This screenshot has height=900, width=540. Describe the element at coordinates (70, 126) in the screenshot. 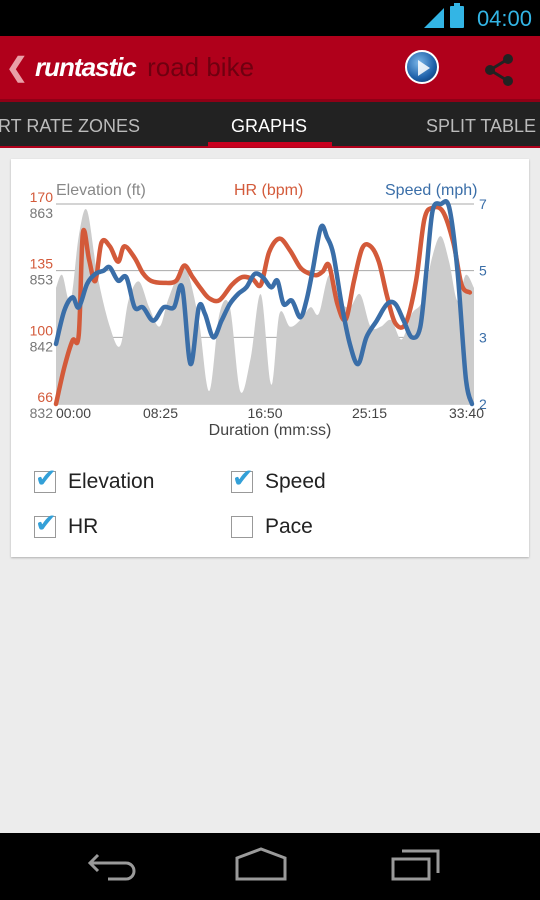

I see `tab-heart-rate-zones: RT RATE ZONES` at that location.